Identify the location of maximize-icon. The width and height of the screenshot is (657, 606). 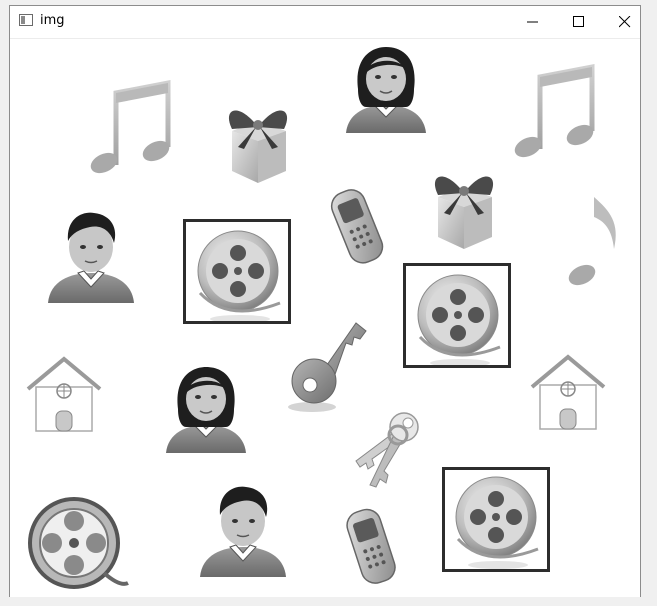
(578, 21).